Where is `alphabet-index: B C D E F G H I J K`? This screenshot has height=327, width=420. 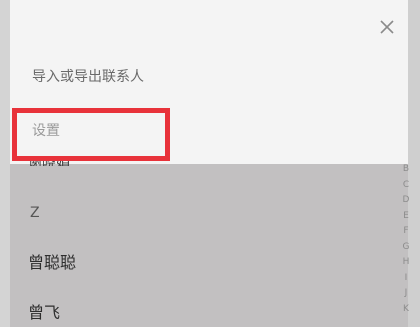 alphabet-index: B C D E F G H I J K is located at coordinates (406, 239).